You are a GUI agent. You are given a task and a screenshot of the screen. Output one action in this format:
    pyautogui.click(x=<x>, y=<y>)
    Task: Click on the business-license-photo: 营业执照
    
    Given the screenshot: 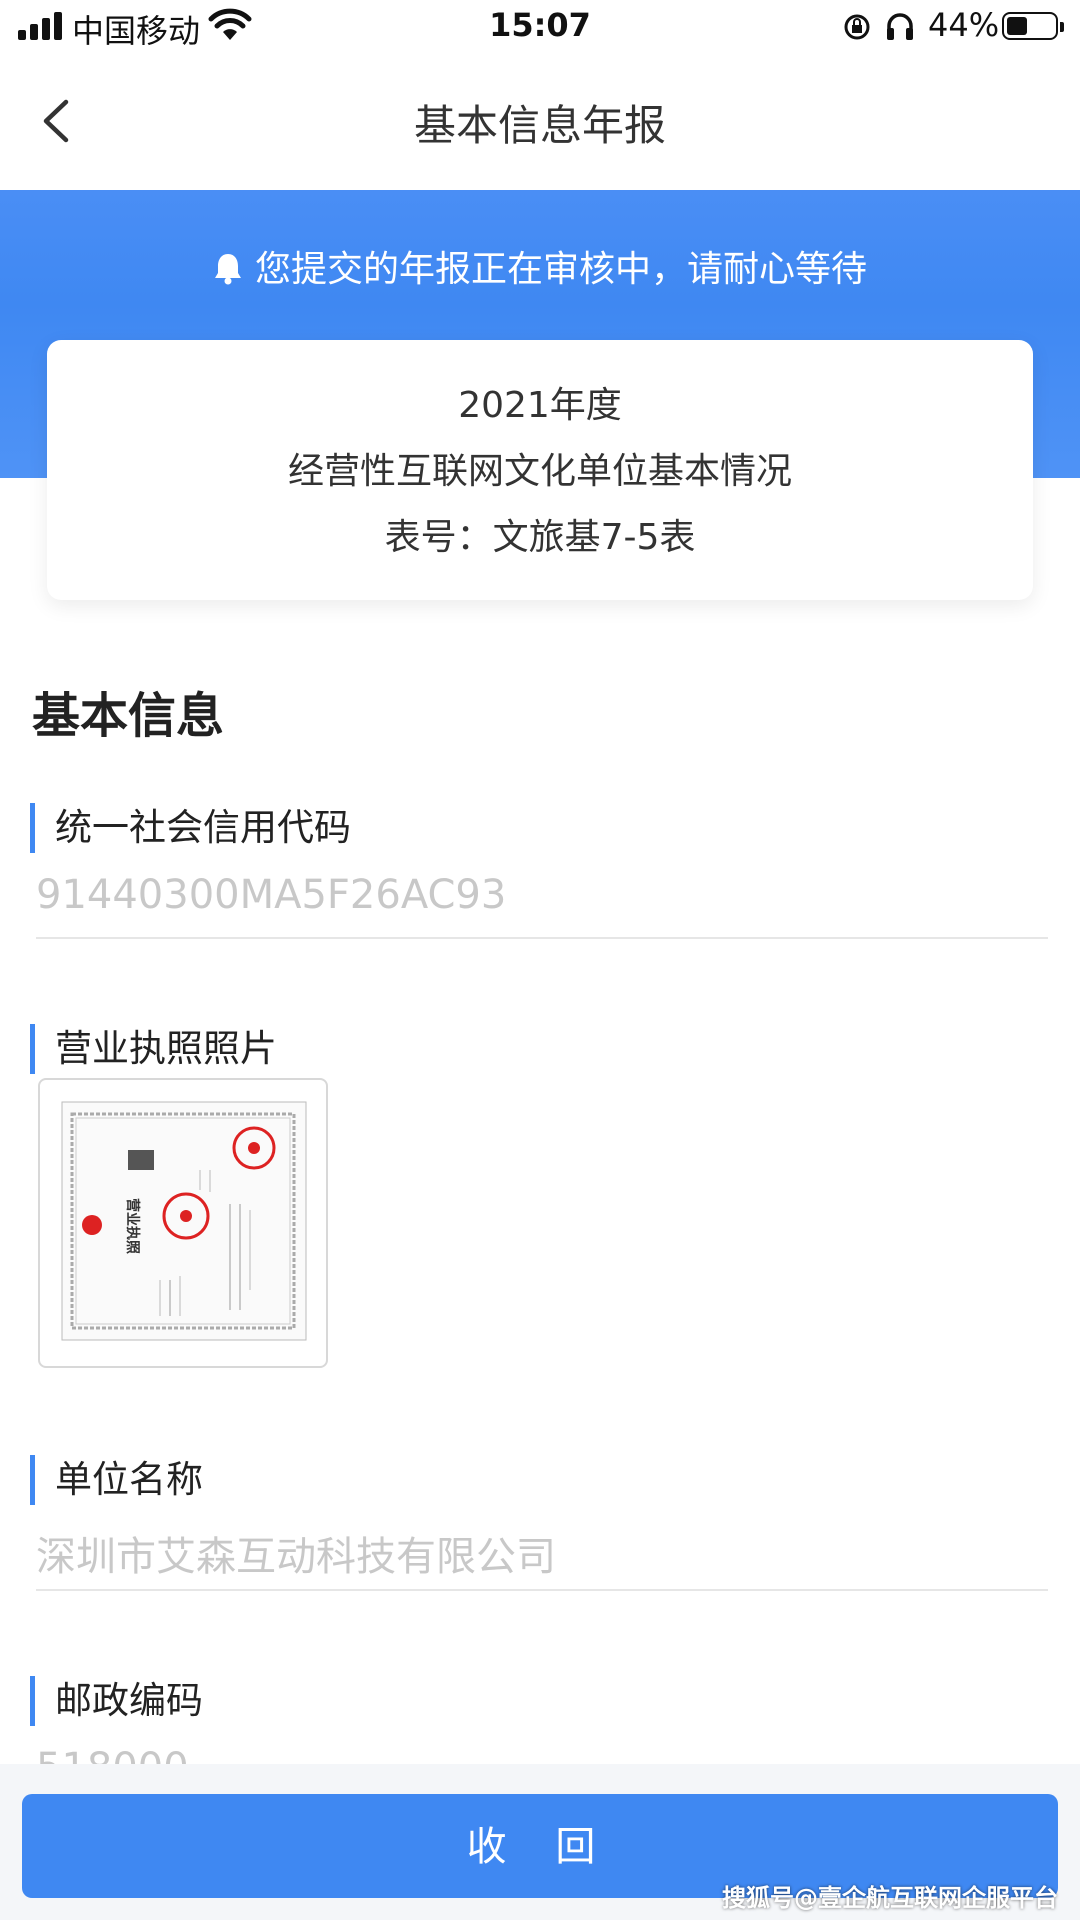 What is the action you would take?
    pyautogui.click(x=183, y=1223)
    